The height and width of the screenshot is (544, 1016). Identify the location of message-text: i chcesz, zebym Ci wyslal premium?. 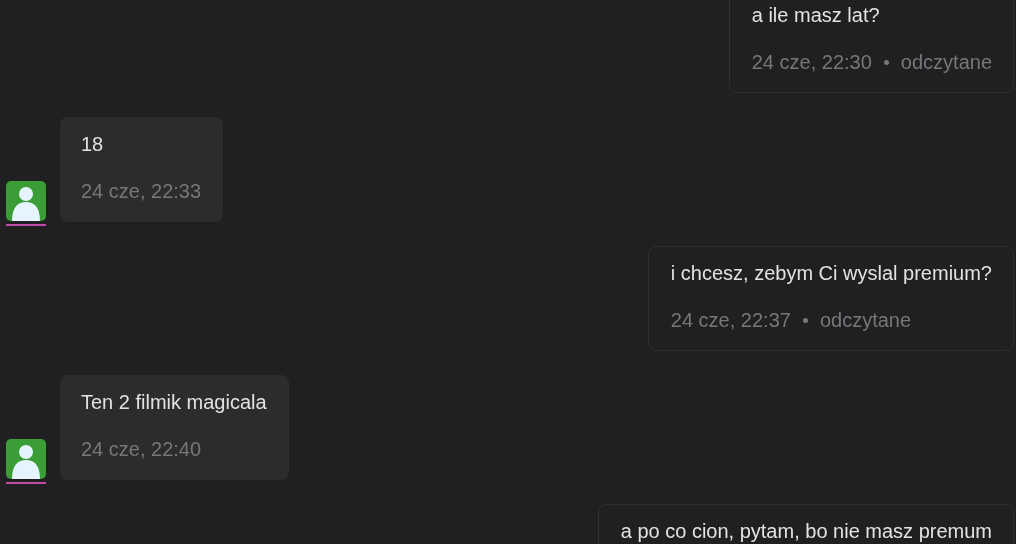
(831, 273).